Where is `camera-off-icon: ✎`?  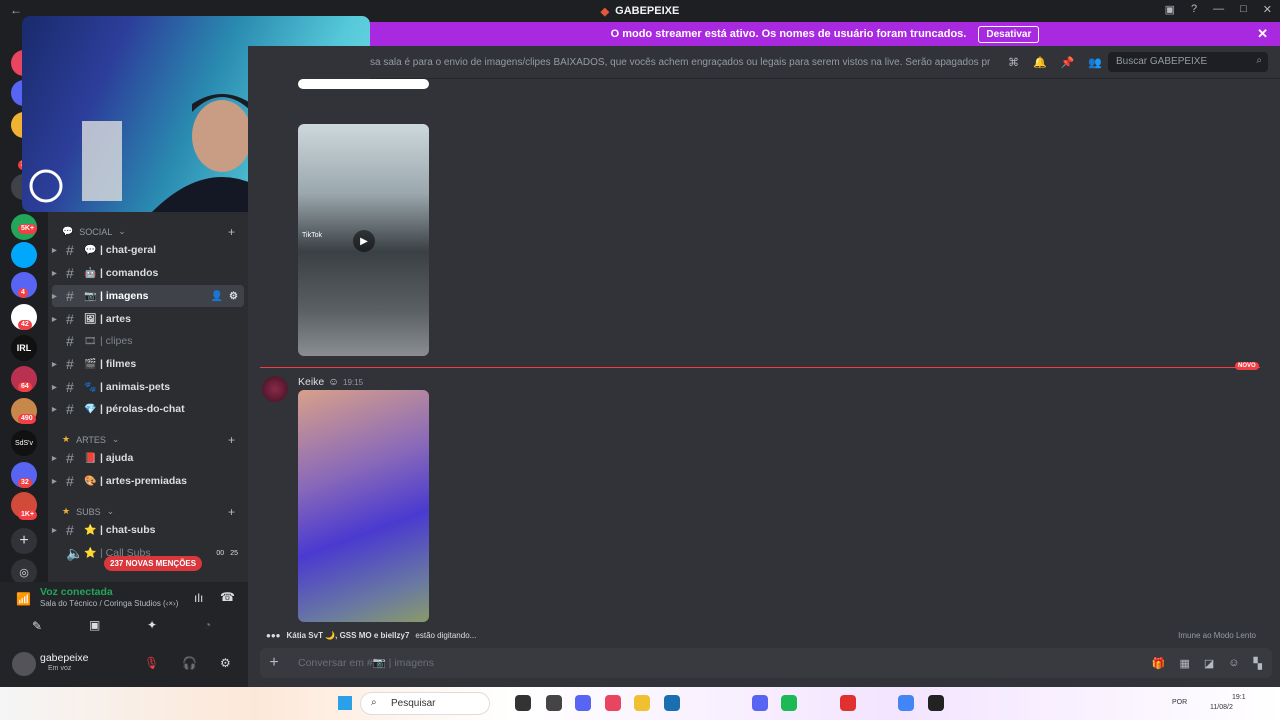
camera-off-icon: ✎ is located at coordinates (37, 626).